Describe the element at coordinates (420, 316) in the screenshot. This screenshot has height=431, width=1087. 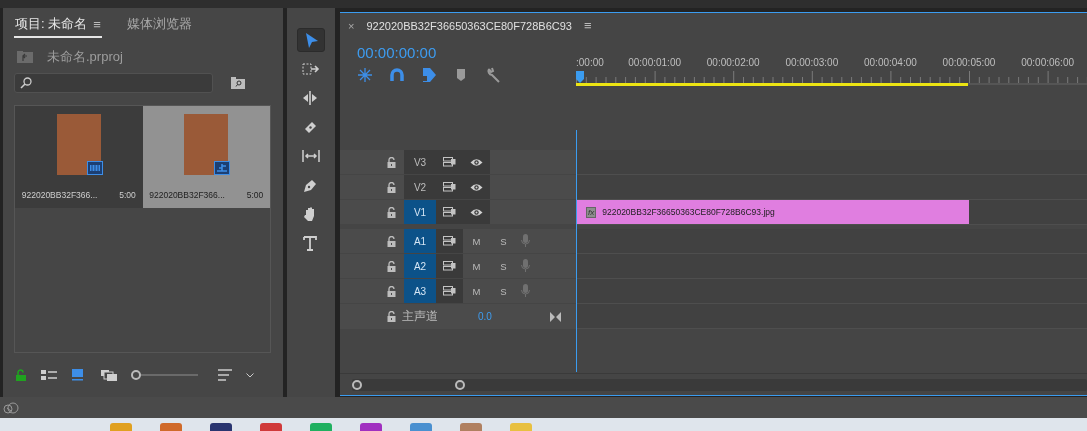
I see `master-track-name: 主声道` at that location.